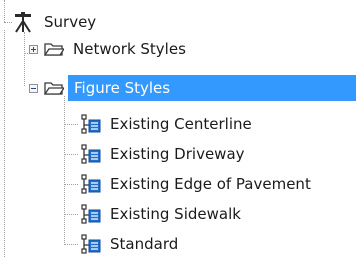 This screenshot has height=257, width=364. Describe the element at coordinates (33, 49) in the screenshot. I see `expand-toggle` at that location.